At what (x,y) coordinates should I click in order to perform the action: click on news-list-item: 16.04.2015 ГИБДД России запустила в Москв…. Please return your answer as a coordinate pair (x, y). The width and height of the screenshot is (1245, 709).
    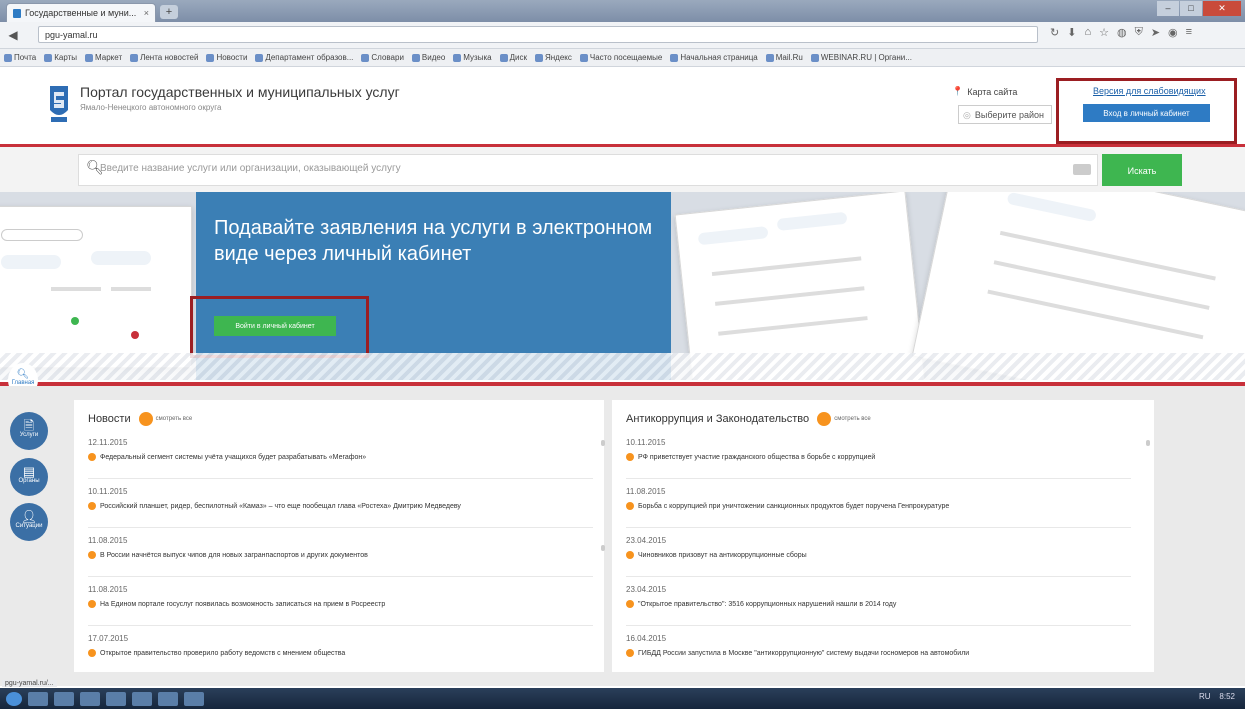
    Looking at the image, I should click on (886, 645).